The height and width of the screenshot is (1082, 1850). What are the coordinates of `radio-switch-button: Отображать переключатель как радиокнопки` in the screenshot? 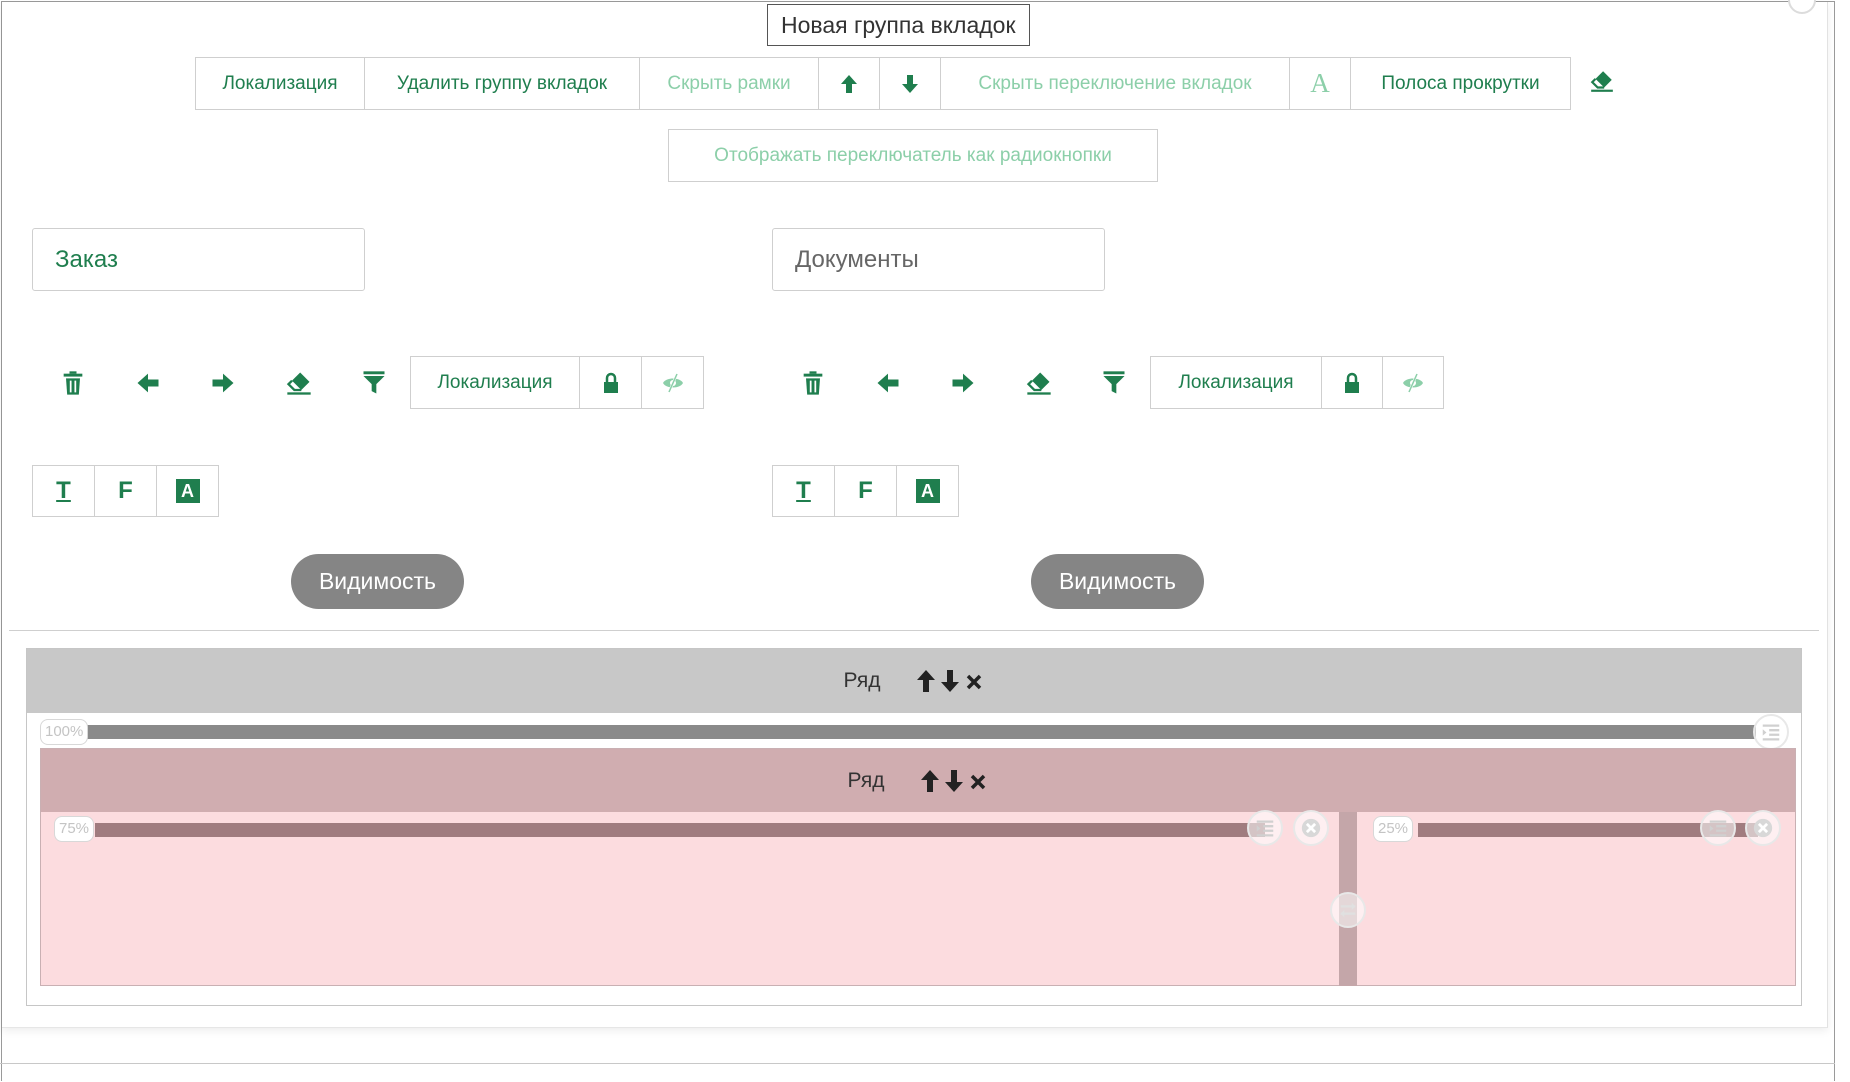 It's located at (913, 155).